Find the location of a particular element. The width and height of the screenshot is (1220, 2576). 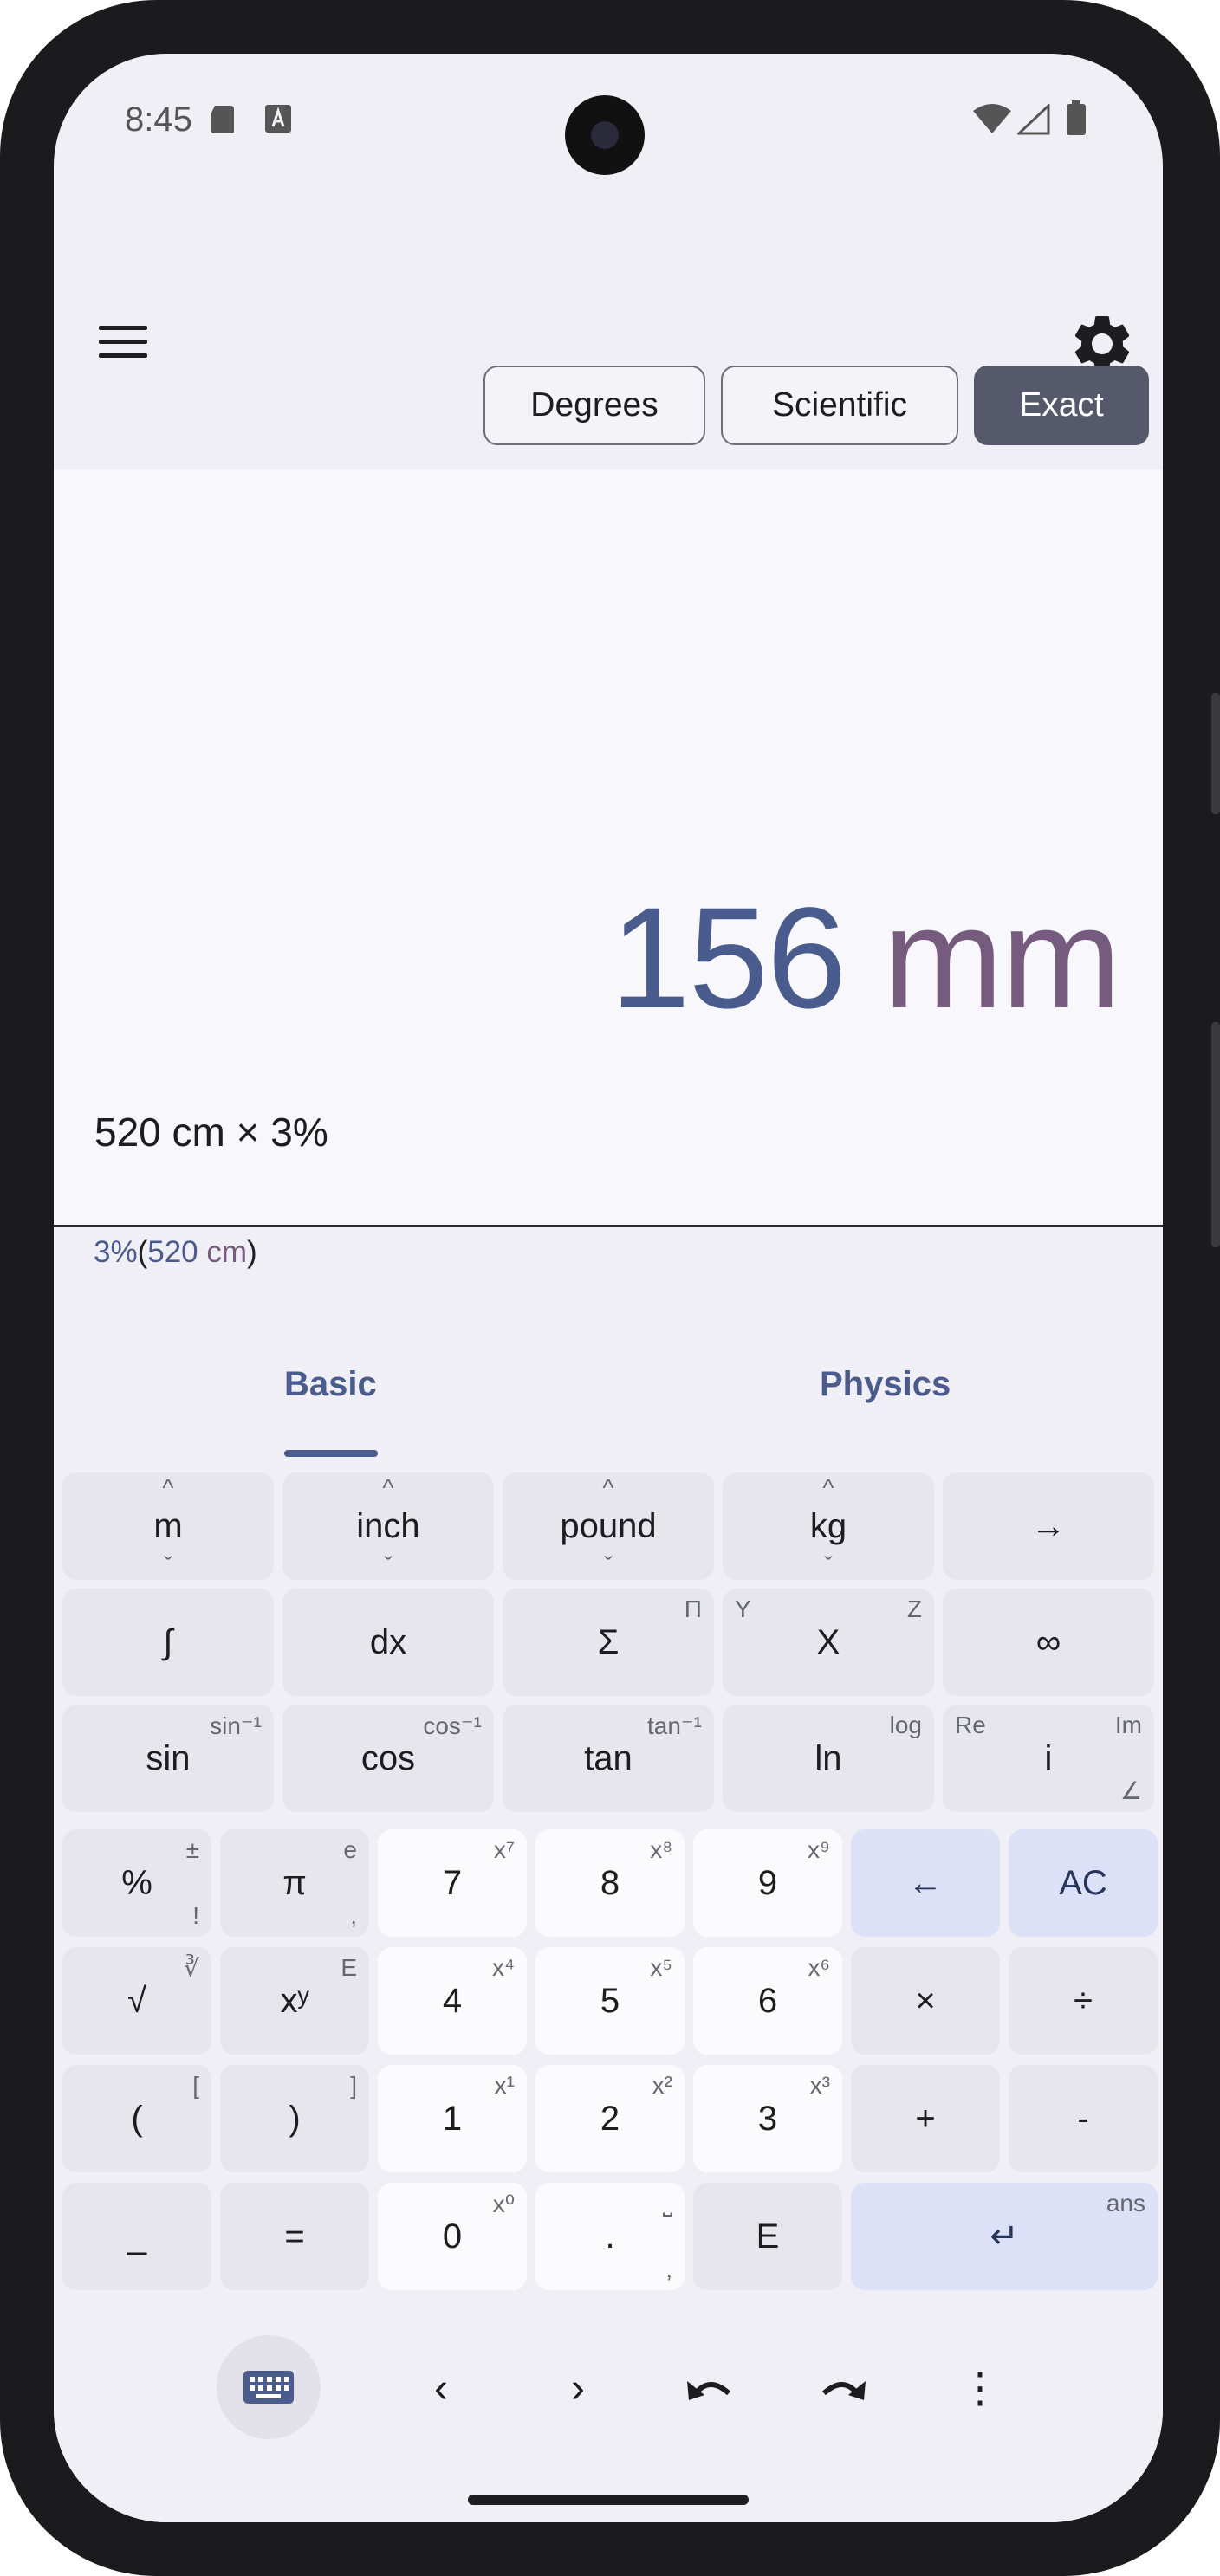

key-label: _ is located at coordinates (137, 2236).